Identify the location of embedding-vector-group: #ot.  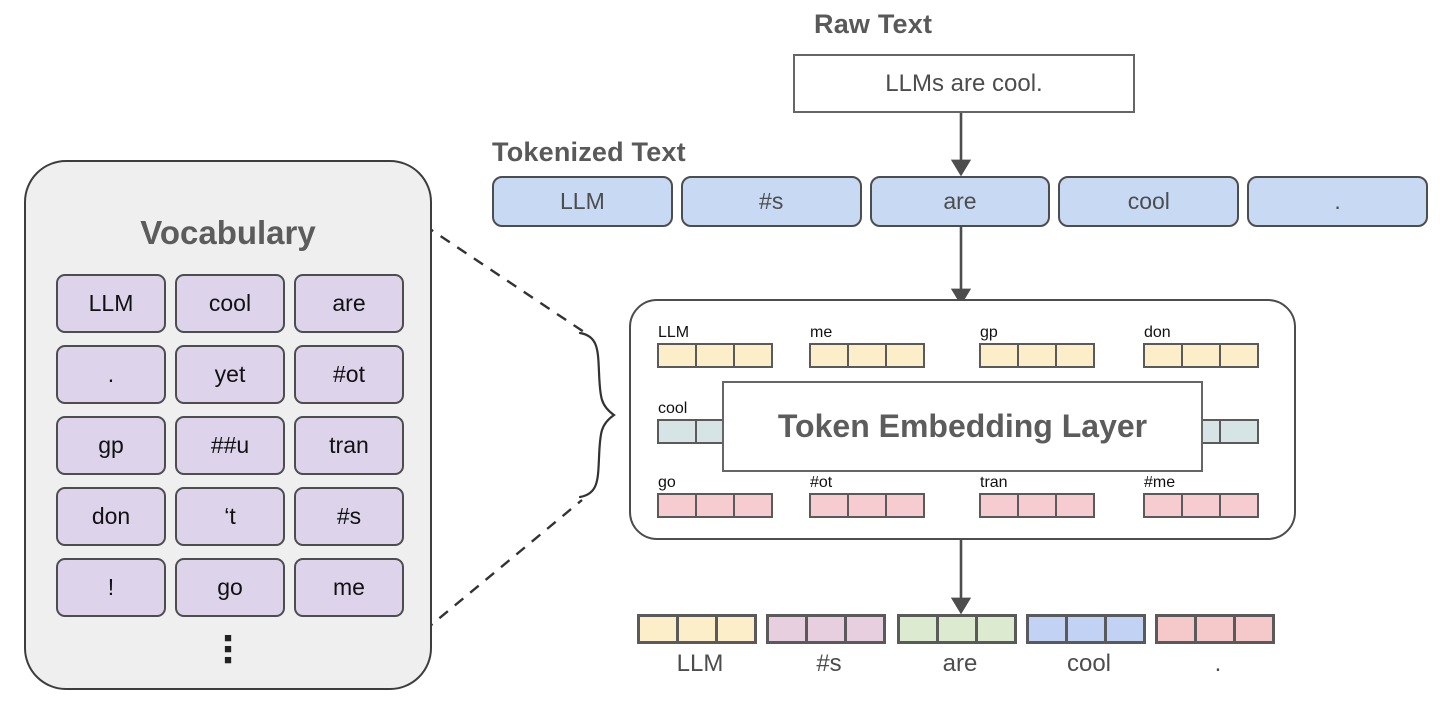
(867, 496).